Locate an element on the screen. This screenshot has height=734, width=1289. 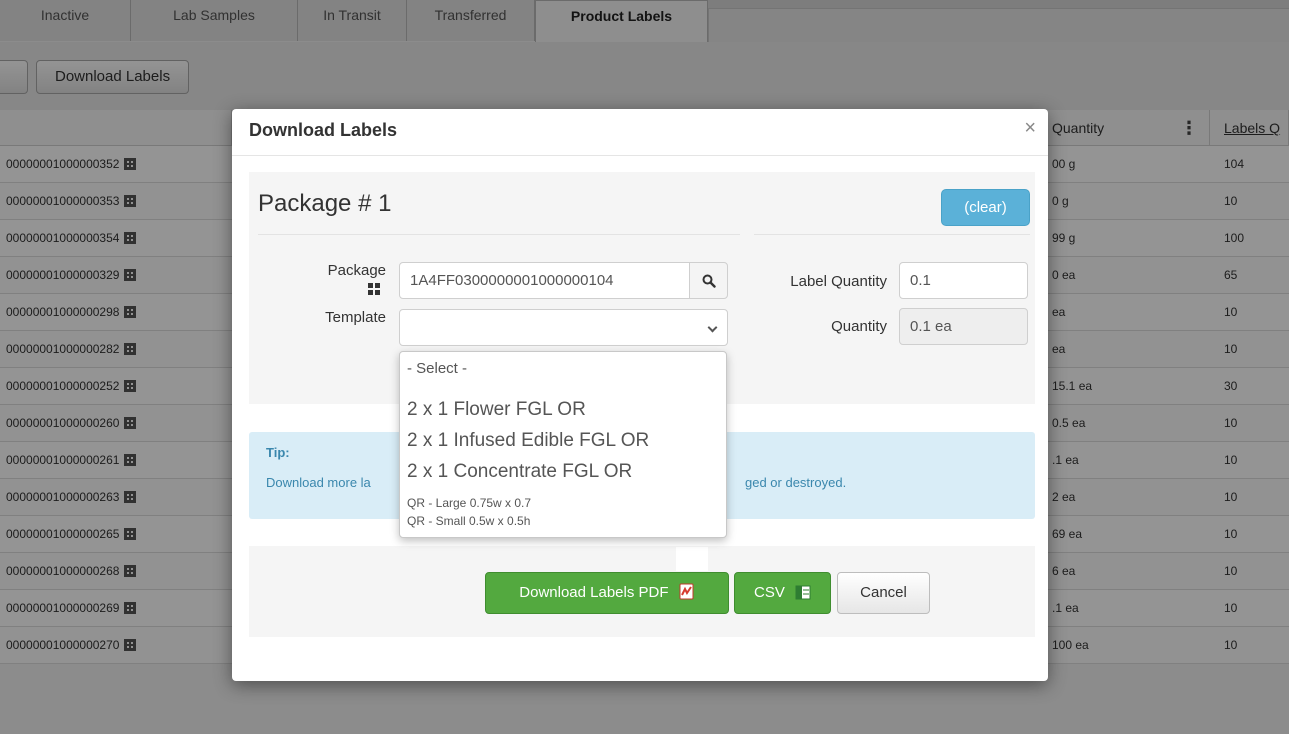
package-label: Package is located at coordinates (356, 270).